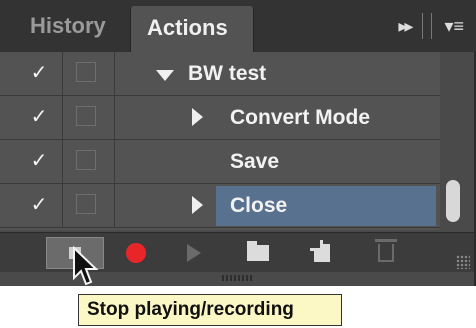 This screenshot has width=476, height=328. I want to click on list-item: ✓ BW test, so click(220, 74).